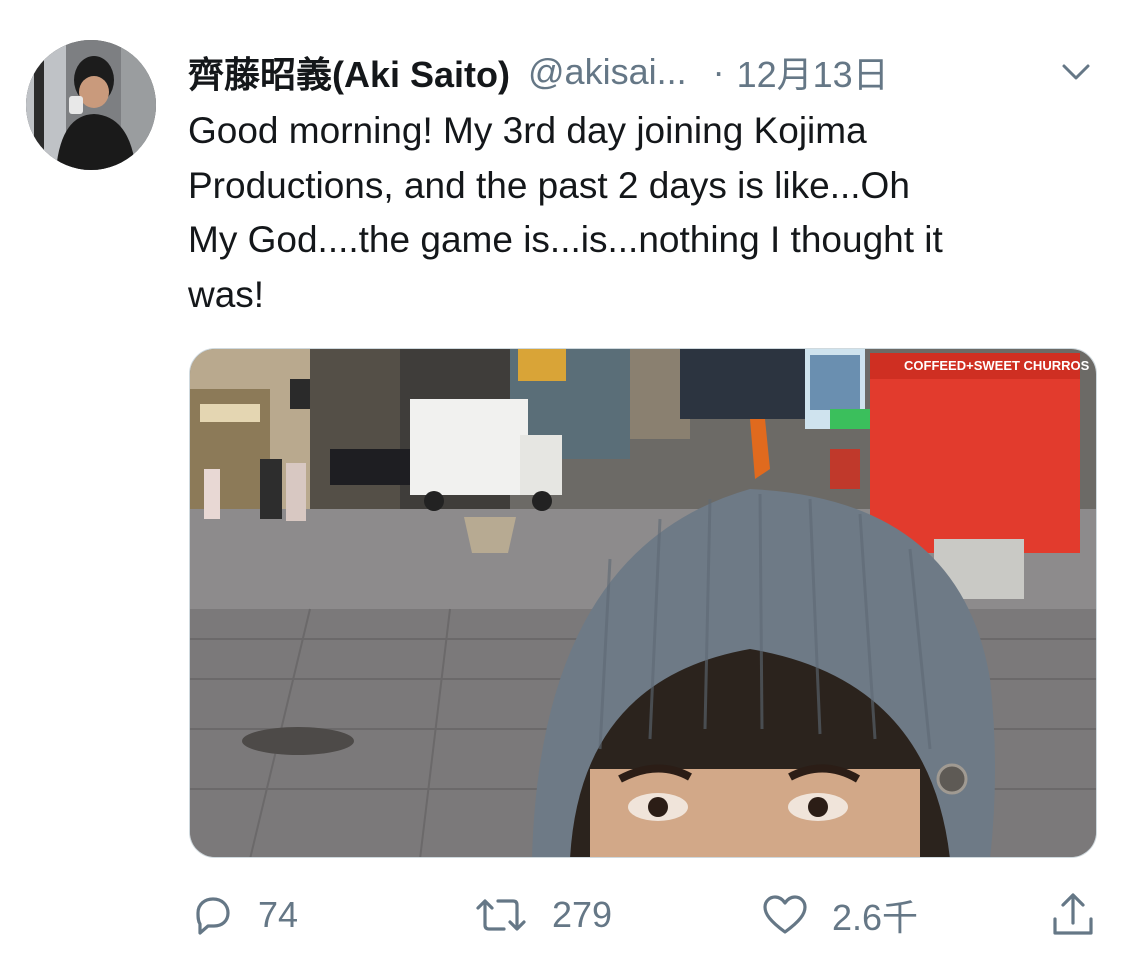 The height and width of the screenshot is (968, 1125). Describe the element at coordinates (582, 914) in the screenshot. I see `retweet-count: 279` at that location.